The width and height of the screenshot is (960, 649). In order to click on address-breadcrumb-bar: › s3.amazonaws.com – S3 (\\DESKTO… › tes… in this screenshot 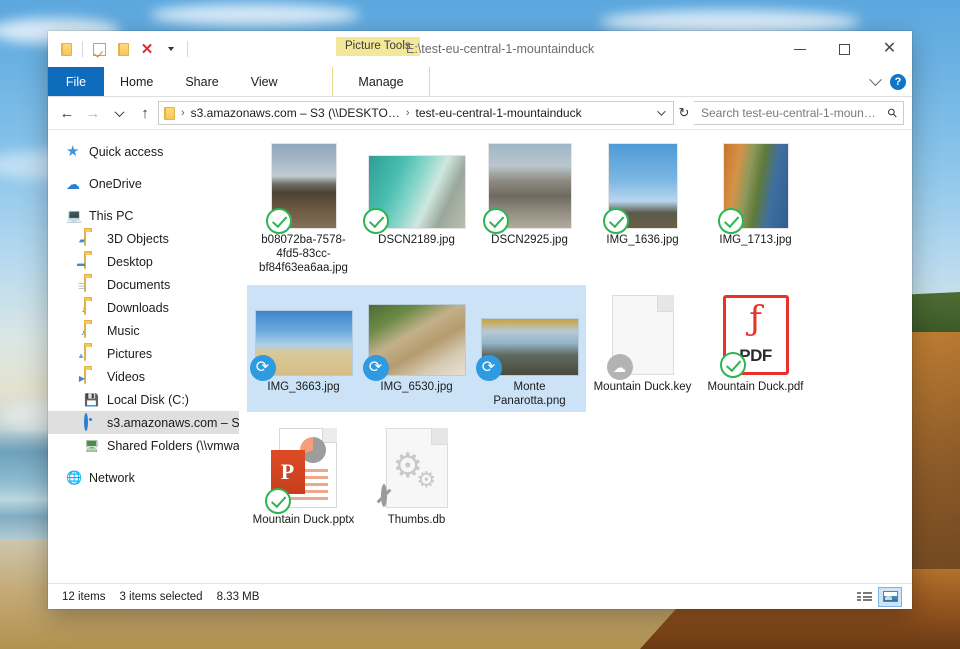, I will do `click(416, 113)`.